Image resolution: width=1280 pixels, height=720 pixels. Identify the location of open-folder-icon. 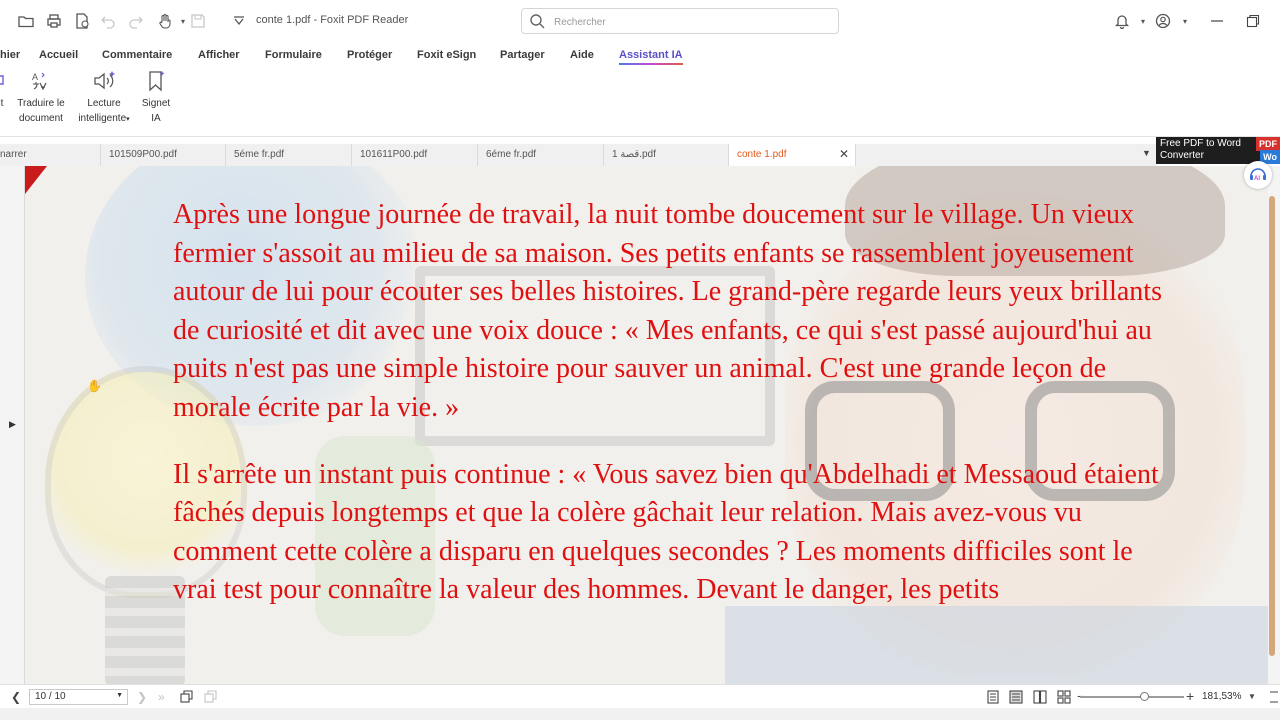
(26, 21).